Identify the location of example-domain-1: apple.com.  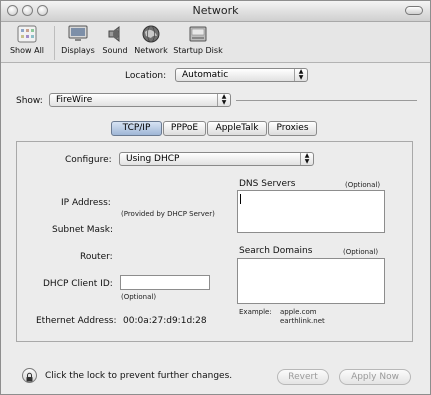
(298, 312).